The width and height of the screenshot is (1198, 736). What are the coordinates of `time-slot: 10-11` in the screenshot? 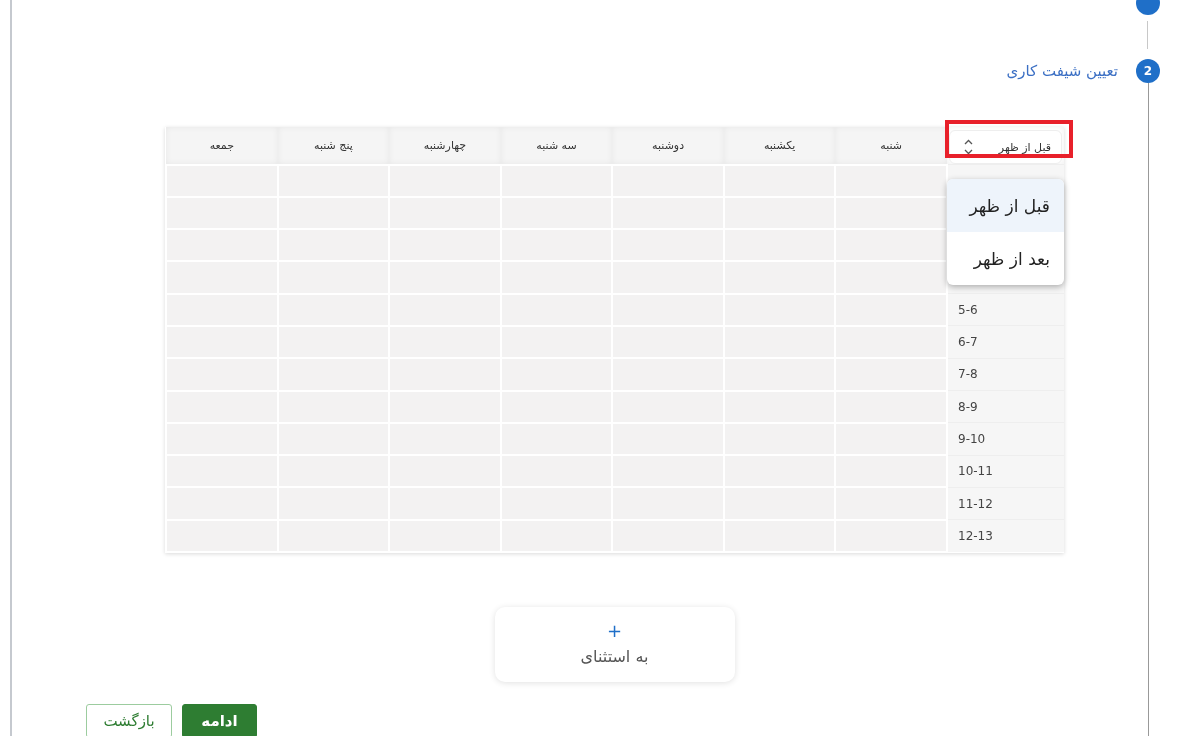 It's located at (1005, 471).